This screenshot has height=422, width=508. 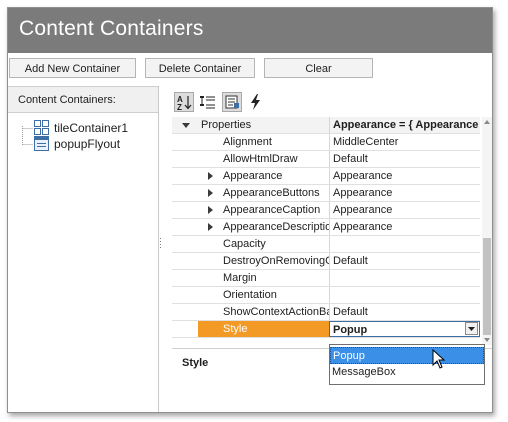 I want to click on description-title: Style, so click(x=195, y=363).